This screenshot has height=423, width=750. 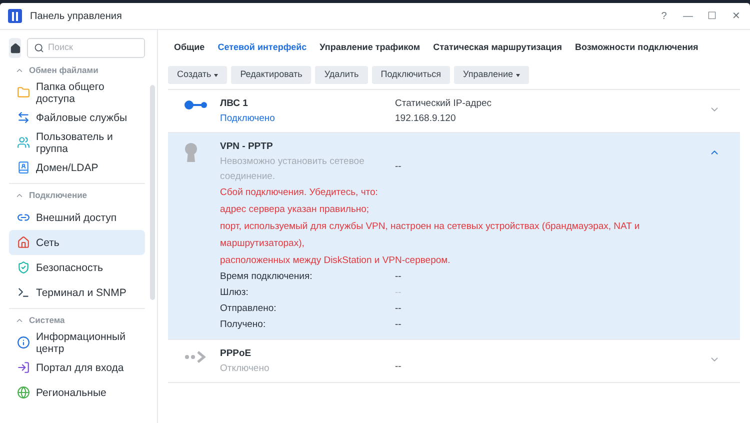 I want to click on globe-icon, so click(x=23, y=392).